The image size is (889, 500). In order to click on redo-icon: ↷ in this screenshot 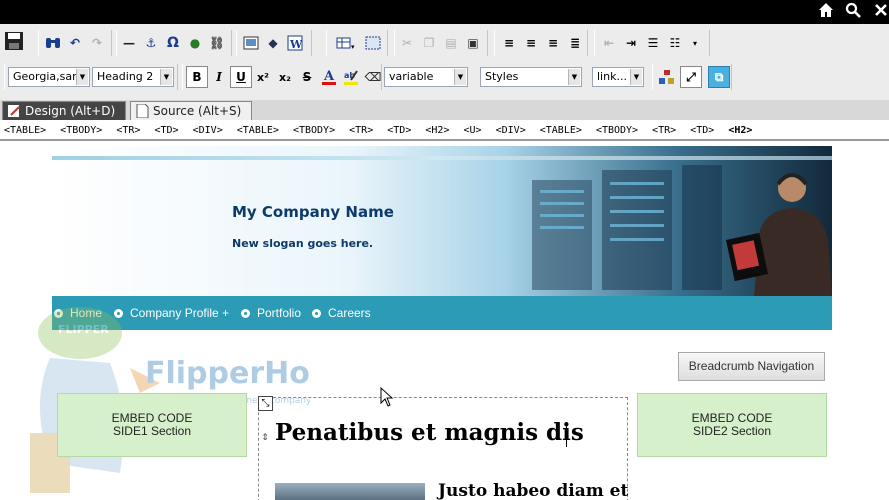, I will do `click(97, 43)`.